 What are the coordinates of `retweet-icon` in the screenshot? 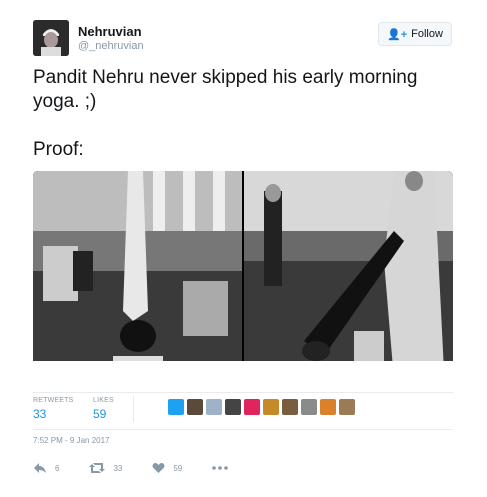 It's located at (97, 468).